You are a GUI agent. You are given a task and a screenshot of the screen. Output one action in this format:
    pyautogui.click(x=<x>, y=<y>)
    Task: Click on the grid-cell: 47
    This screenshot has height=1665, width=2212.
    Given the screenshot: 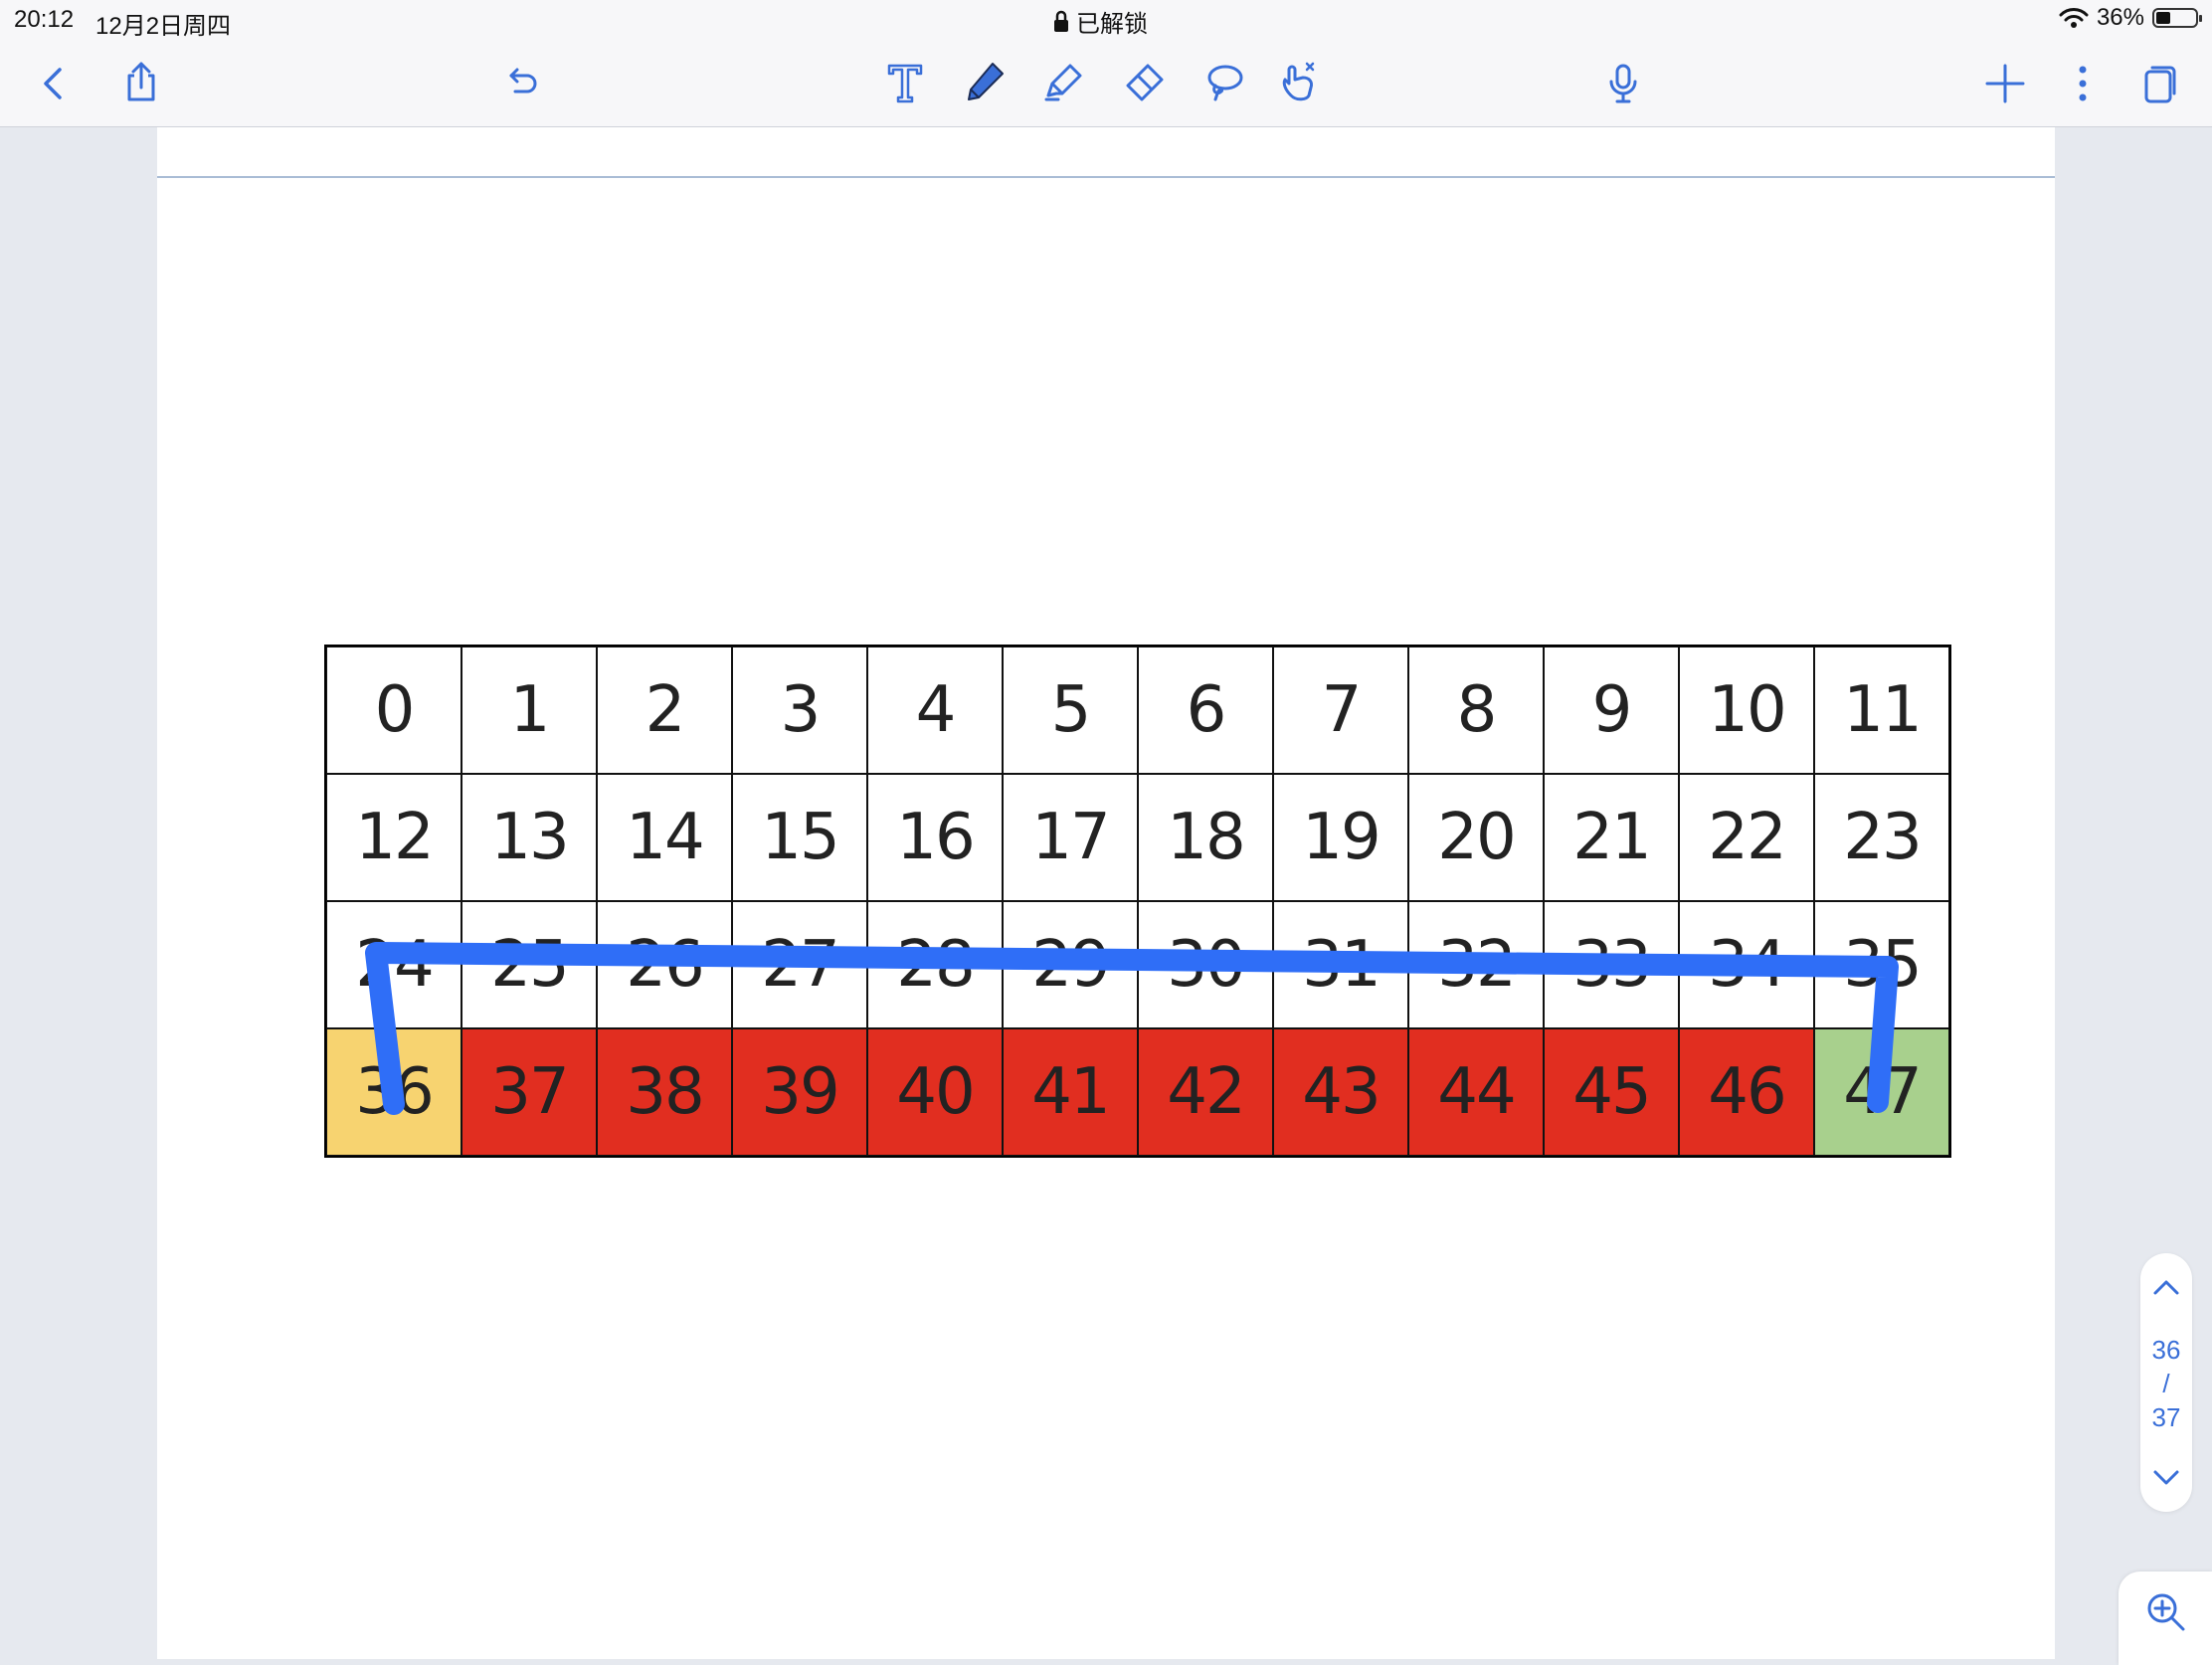 What is the action you would take?
    pyautogui.click(x=1881, y=1092)
    